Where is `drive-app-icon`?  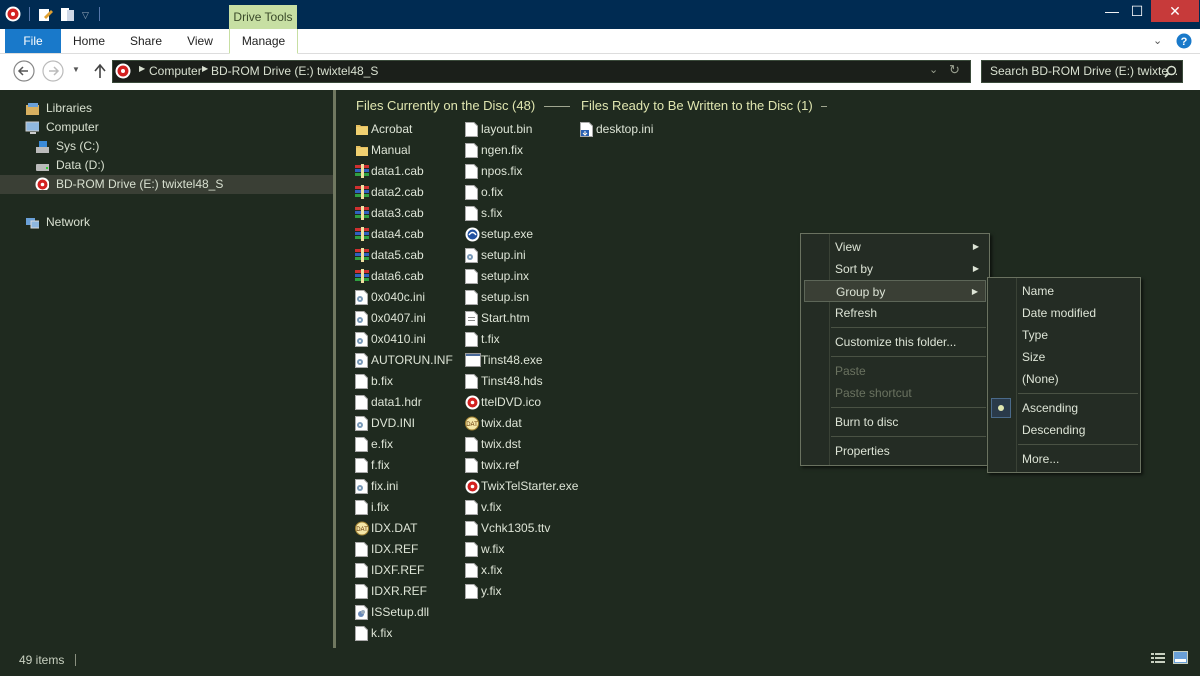 drive-app-icon is located at coordinates (13, 14).